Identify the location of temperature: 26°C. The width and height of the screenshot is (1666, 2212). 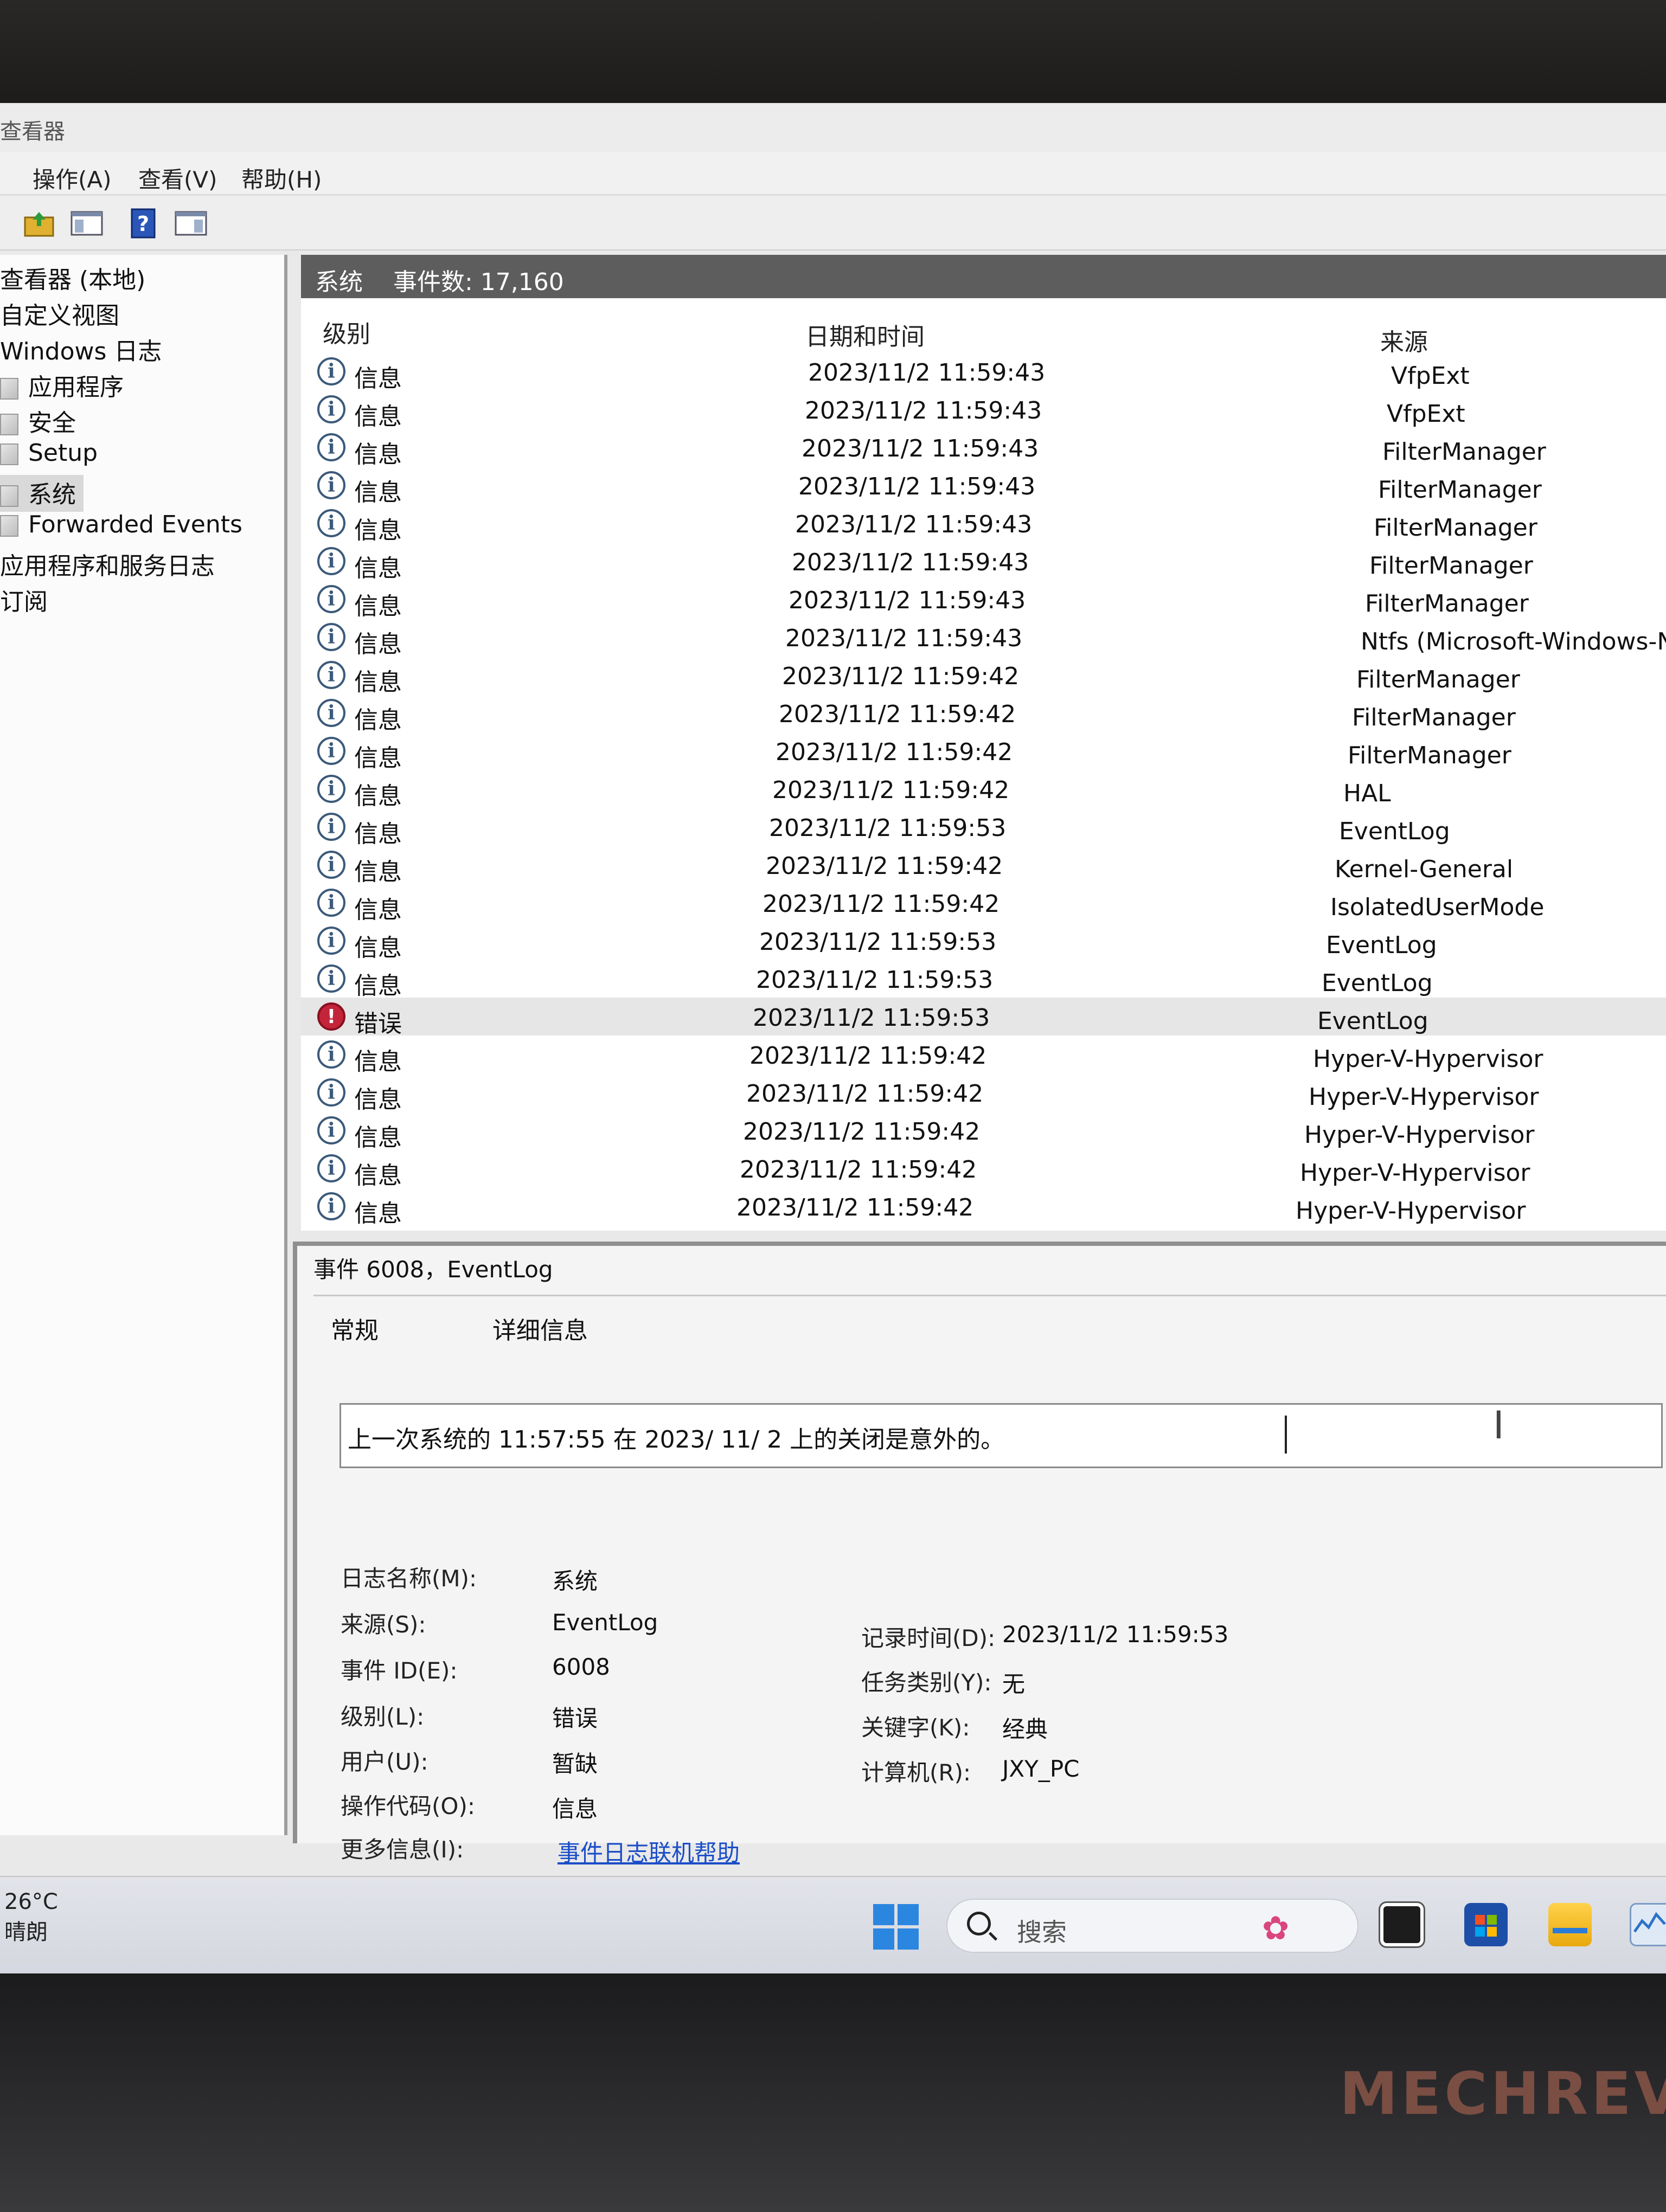
(31, 1901).